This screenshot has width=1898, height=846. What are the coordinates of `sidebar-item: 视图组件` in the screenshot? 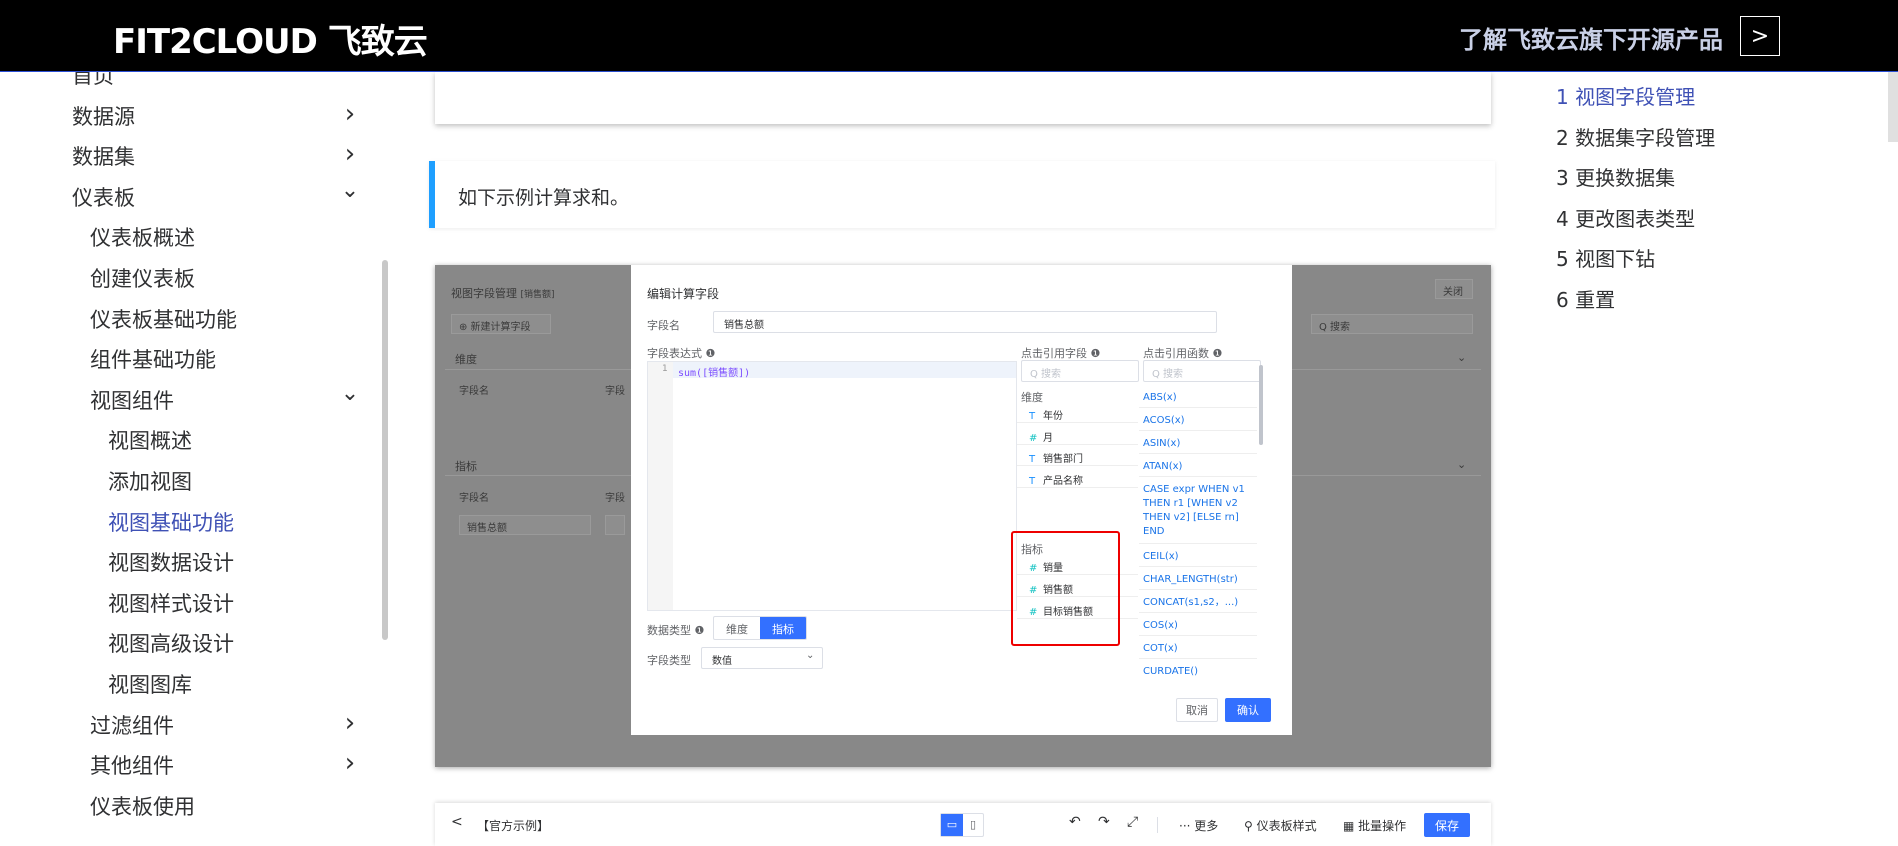 It's located at (132, 400).